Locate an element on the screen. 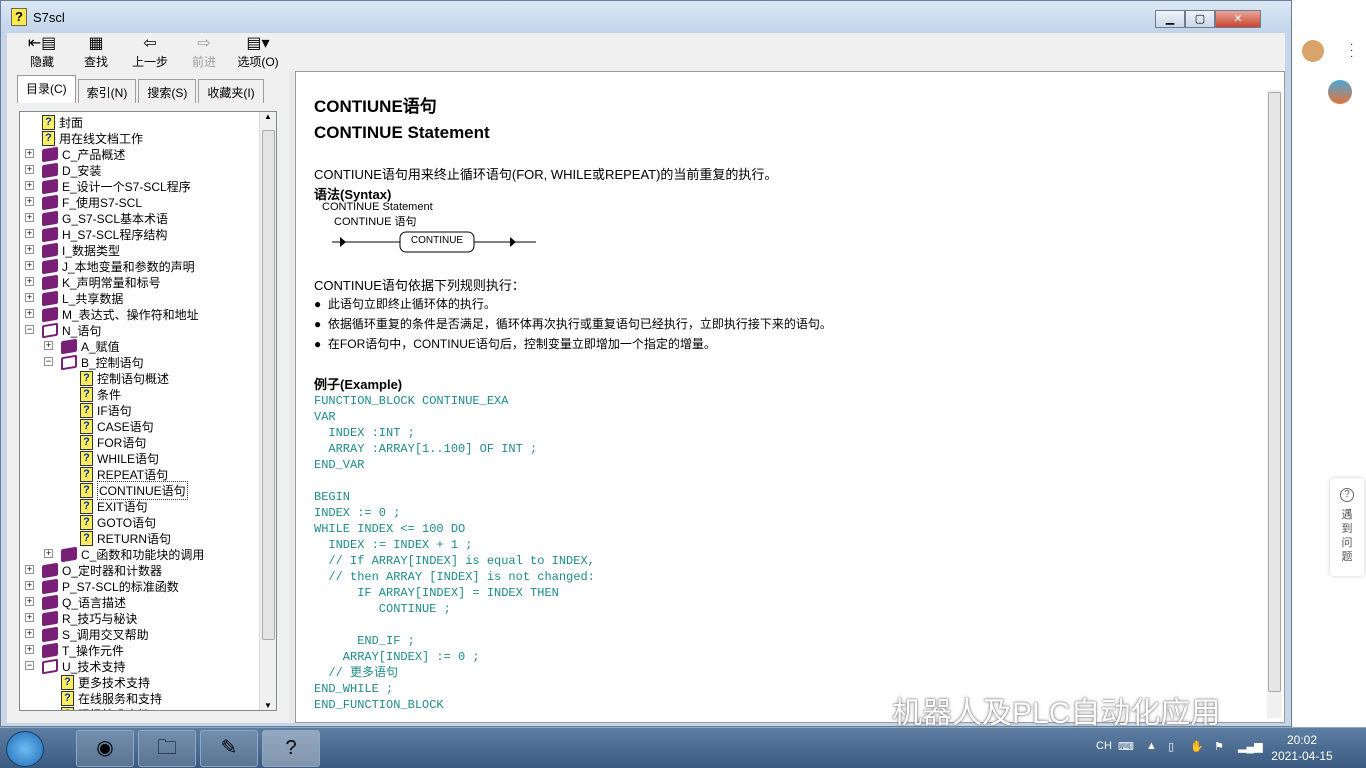 The height and width of the screenshot is (768, 1366). scroll-down-arrow: ▼ is located at coordinates (268, 705).